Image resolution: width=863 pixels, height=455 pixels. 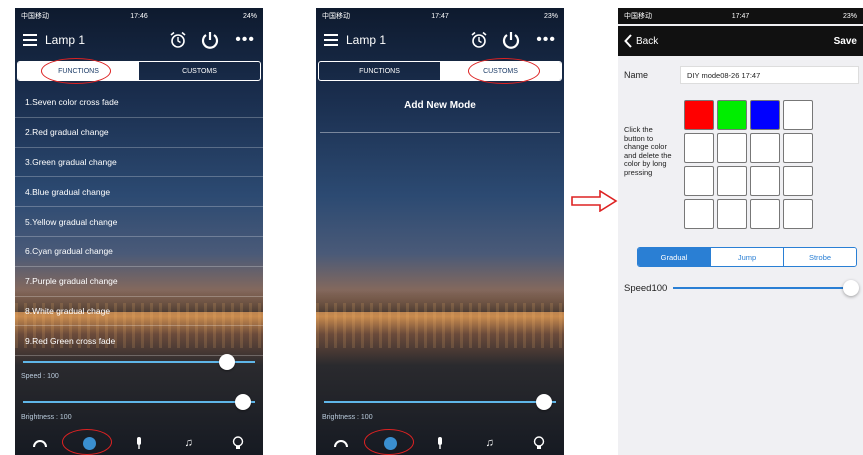 What do you see at coordinates (139, 252) in the screenshot?
I see `function-list-item: 6.Cyan gradual change` at bounding box center [139, 252].